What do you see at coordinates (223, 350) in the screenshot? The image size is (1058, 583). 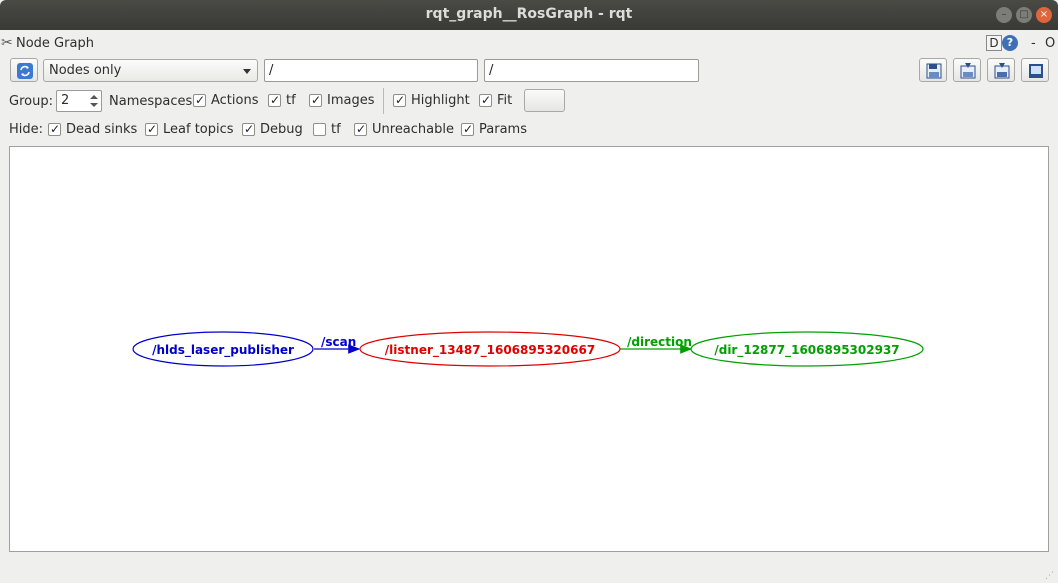 I see `node-label-hlds-laser-publisher: /hlds_laser_publisher` at bounding box center [223, 350].